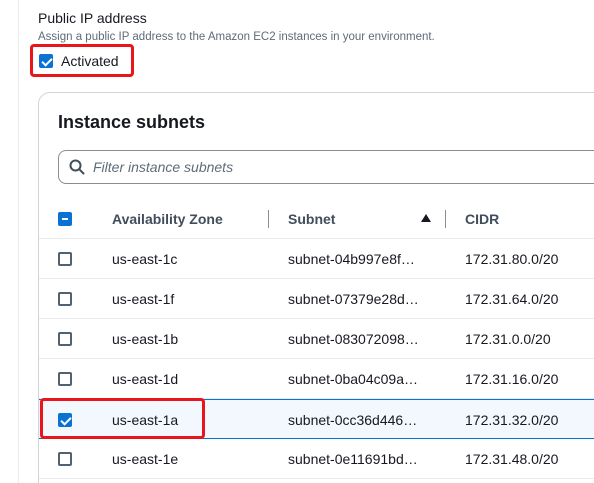  I want to click on instance-subnets-title: Instance subnets, so click(132, 122).